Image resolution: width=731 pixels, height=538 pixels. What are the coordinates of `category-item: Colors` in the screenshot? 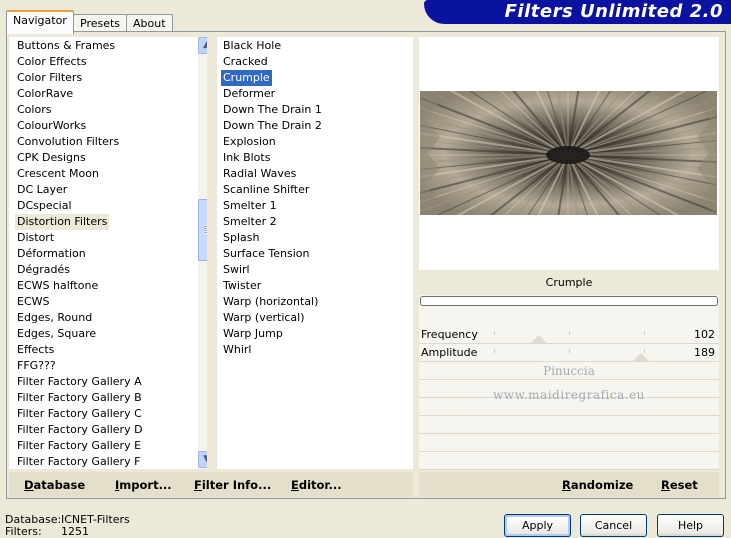 It's located at (34, 110).